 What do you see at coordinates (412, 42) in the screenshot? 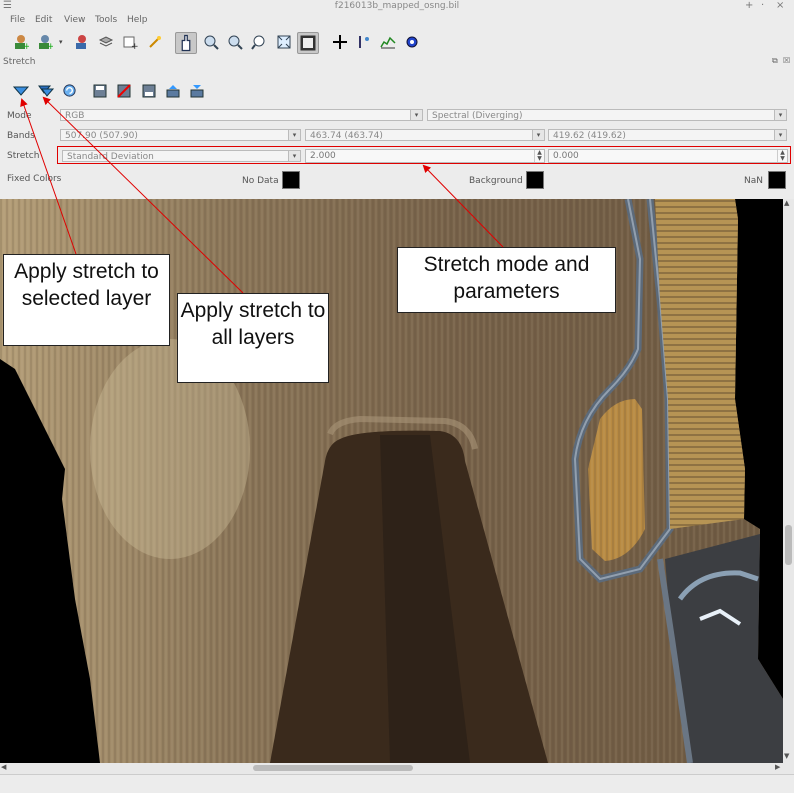
I see `settings-gear-icon` at bounding box center [412, 42].